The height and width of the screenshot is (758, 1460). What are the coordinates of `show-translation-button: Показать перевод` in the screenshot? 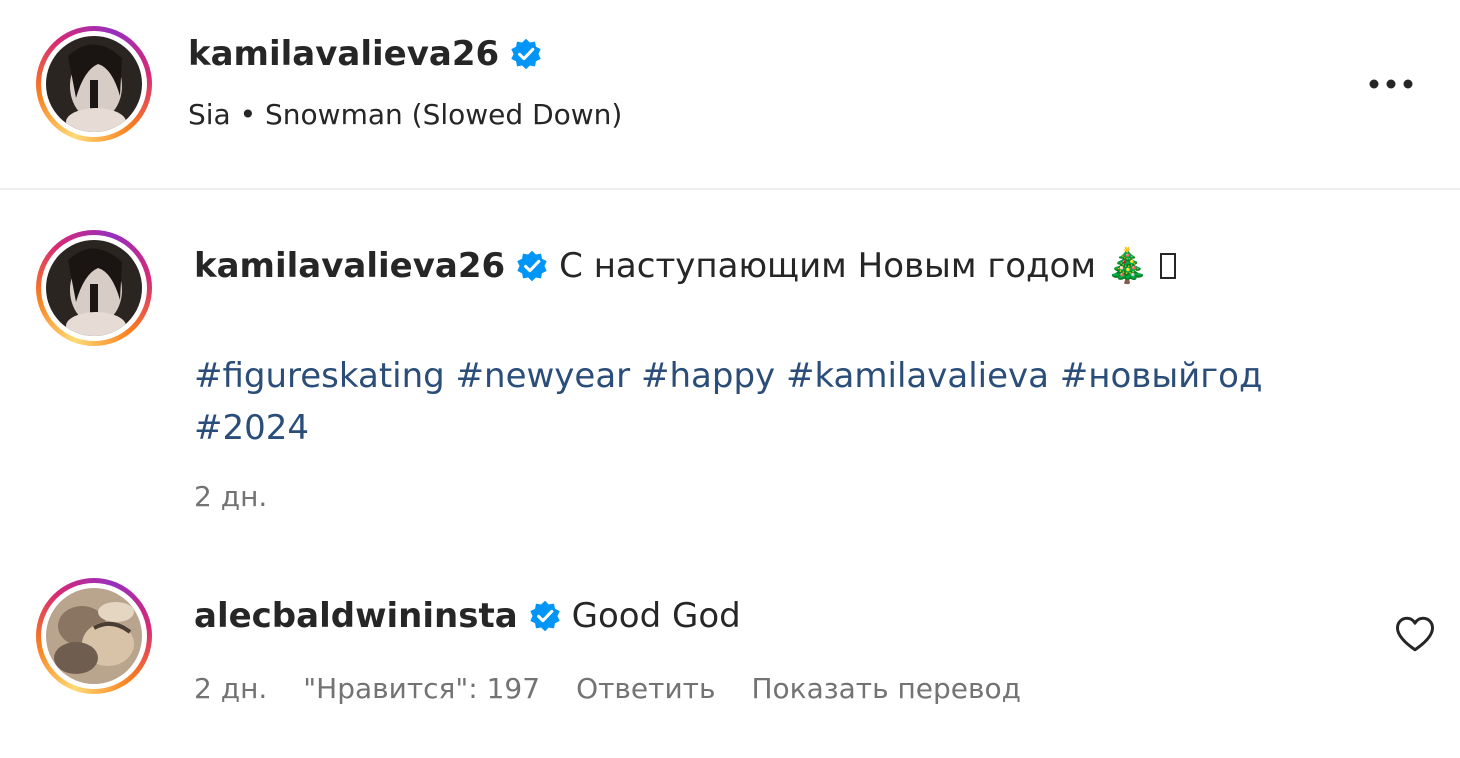 It's located at (886, 688).